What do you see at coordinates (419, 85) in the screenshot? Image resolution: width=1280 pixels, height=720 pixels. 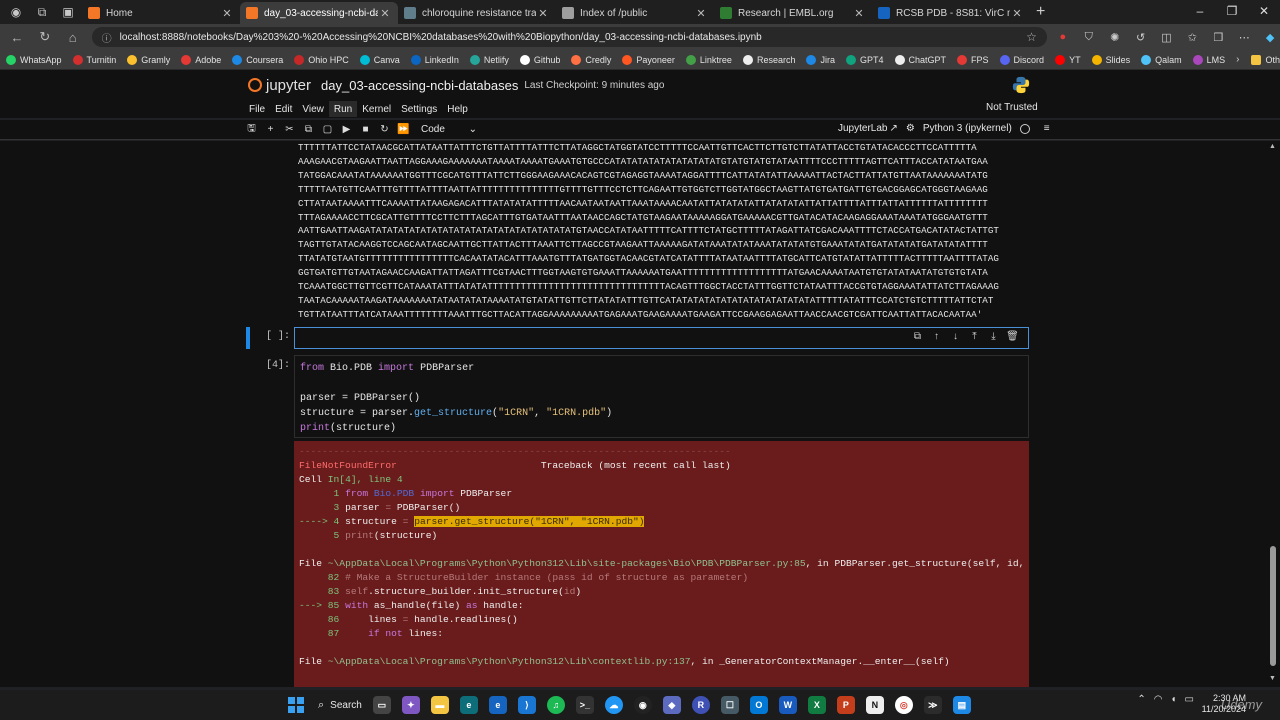 I see `notebook-title: day_03-accessing-ncbi-databases` at bounding box center [419, 85].